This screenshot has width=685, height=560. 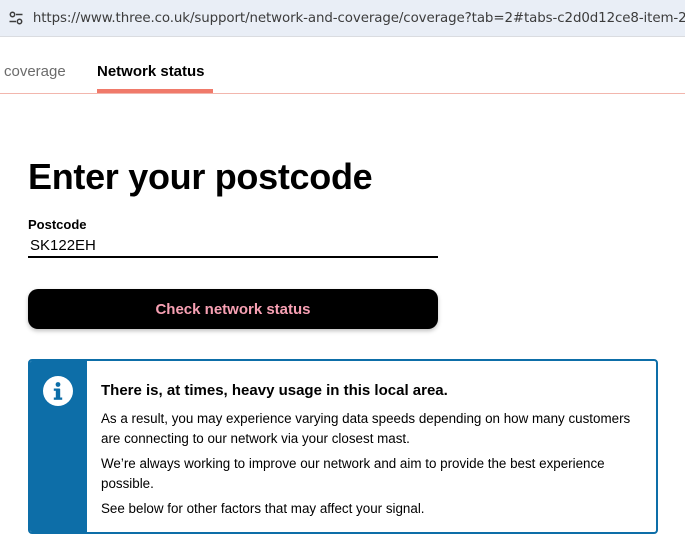 What do you see at coordinates (200, 176) in the screenshot?
I see `page-title: Enter your postcode` at bounding box center [200, 176].